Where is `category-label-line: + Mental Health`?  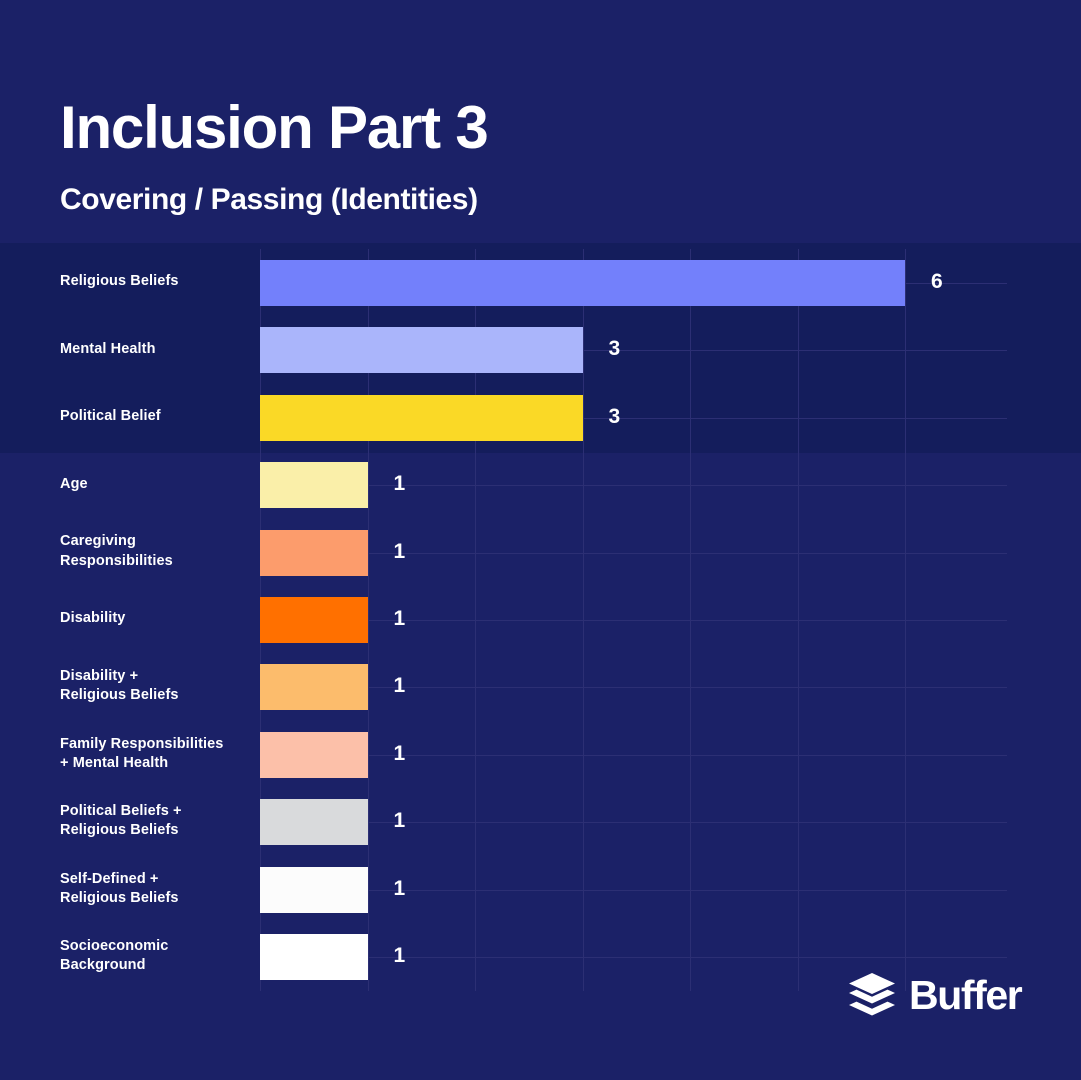 category-label-line: + Mental Health is located at coordinates (114, 762).